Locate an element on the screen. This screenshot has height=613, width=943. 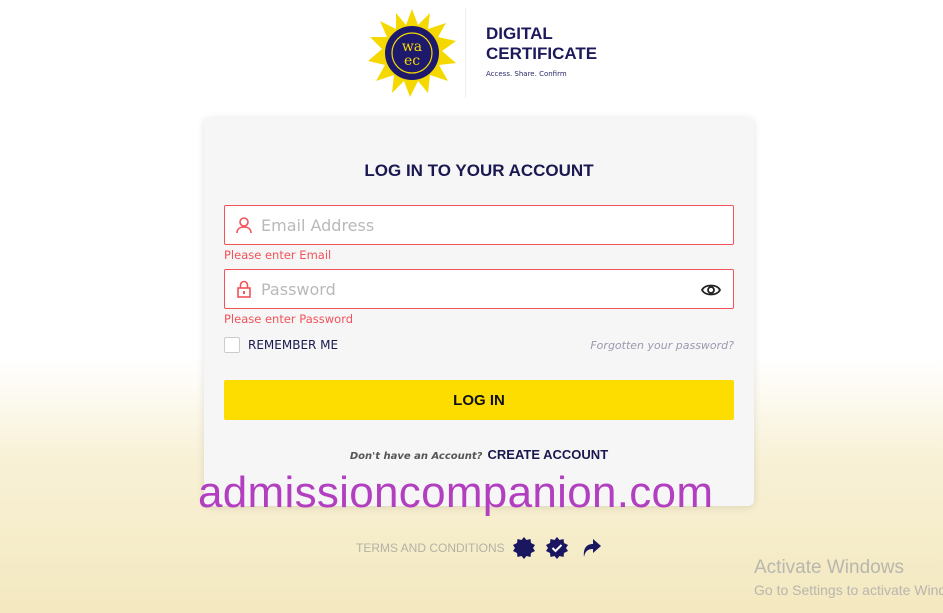
lock-icon is located at coordinates (244, 289).